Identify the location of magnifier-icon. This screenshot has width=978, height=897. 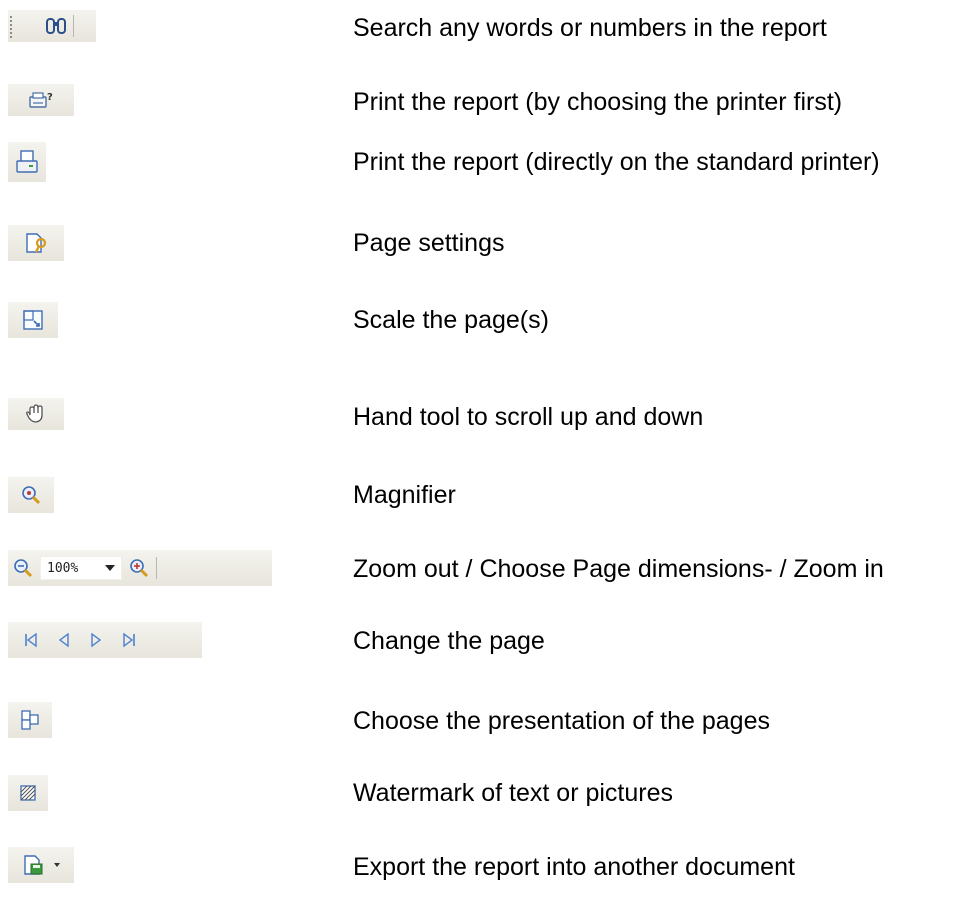
(31, 495).